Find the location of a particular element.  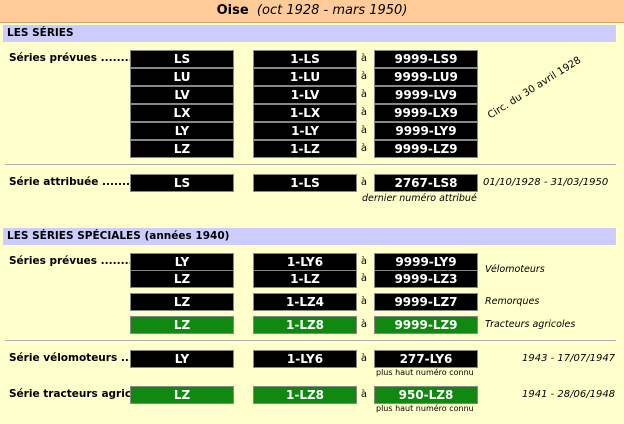

plate-from: 1-LY is located at coordinates (305, 131).